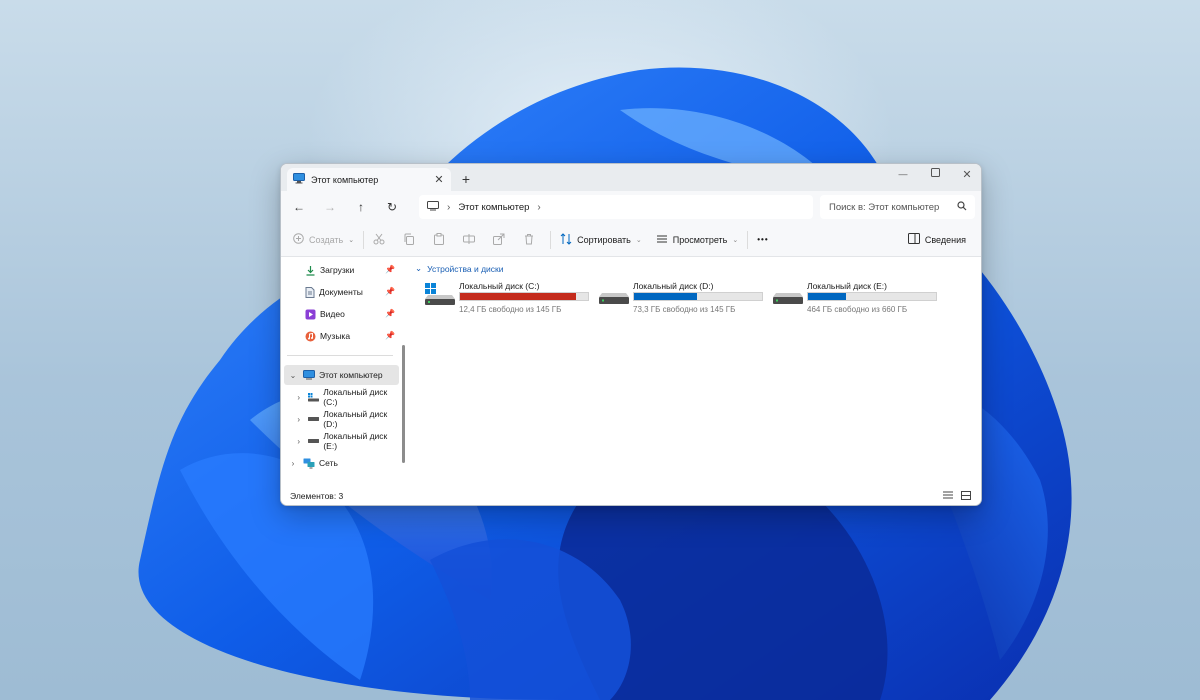 The height and width of the screenshot is (700, 1200). I want to click on status-bar: Элементов: 3, so click(631, 496).